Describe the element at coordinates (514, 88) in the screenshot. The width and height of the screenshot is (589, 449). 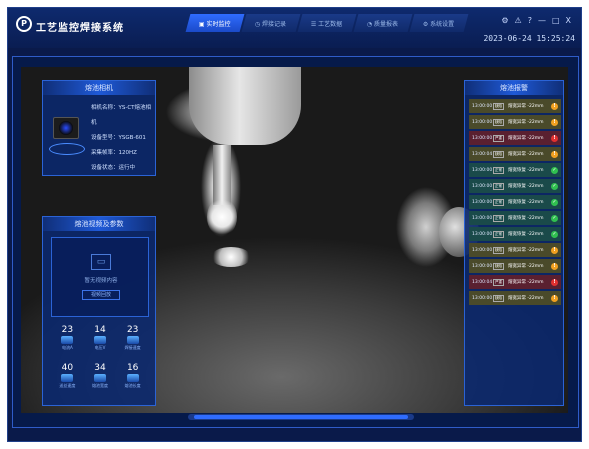
I see `alarm-panel-title: 熔池报警` at that location.